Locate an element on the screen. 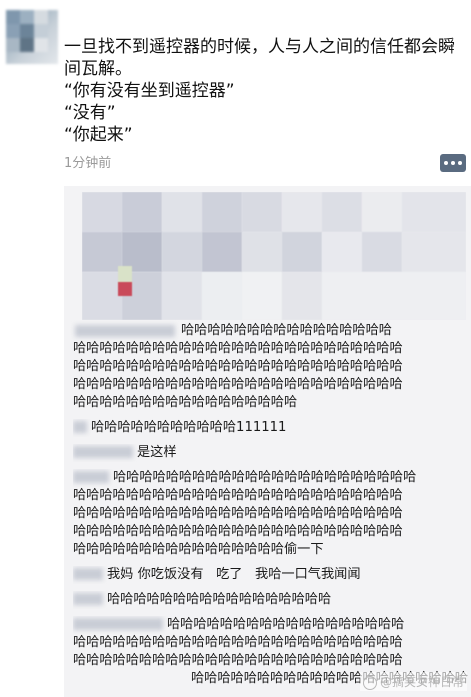 The width and height of the screenshot is (471, 697). watermark: @搞笑女神日常 is located at coordinates (413, 681).